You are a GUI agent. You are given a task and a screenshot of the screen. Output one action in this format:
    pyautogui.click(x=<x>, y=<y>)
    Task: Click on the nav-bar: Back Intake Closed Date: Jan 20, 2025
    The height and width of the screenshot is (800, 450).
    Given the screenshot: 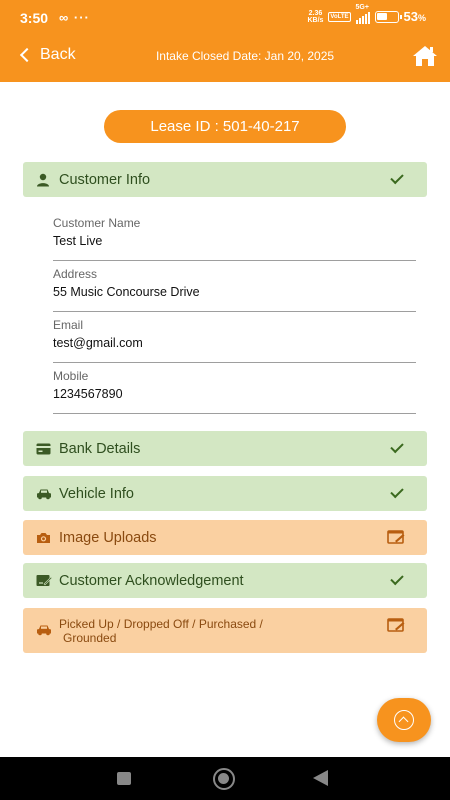 What is the action you would take?
    pyautogui.click(x=225, y=56)
    